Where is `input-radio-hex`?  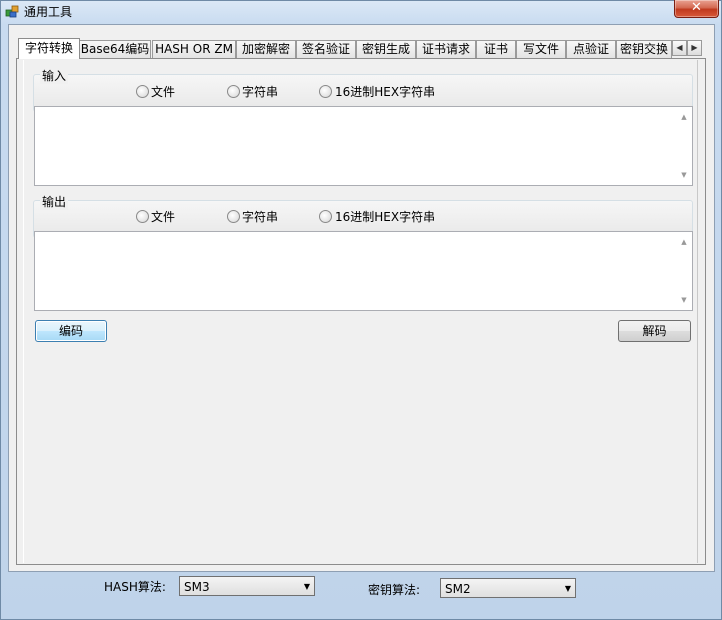
input-radio-hex is located at coordinates (325, 91).